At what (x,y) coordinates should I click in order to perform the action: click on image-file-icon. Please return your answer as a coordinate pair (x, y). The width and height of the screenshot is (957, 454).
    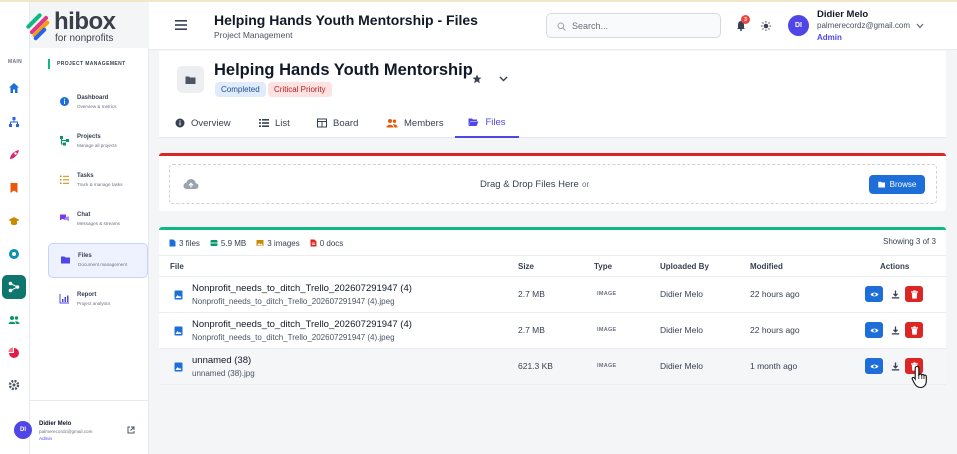
    Looking at the image, I should click on (178, 295).